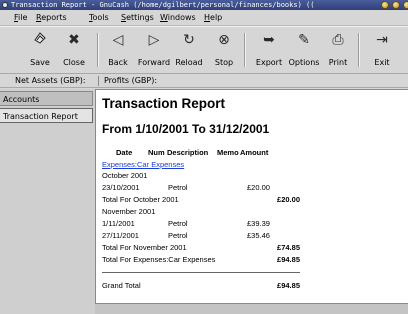  I want to click on table-row-date: 1/11/2001, so click(118, 223).